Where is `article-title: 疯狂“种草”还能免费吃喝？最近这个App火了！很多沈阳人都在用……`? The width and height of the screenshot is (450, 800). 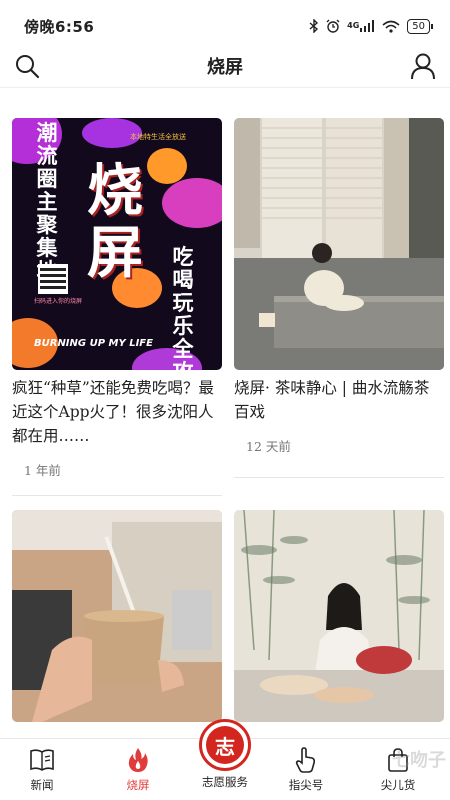
article-title: 疯狂“种草”还能免费吃喝？最近这个App火了！很多沈阳人都在用…… is located at coordinates (117, 412).